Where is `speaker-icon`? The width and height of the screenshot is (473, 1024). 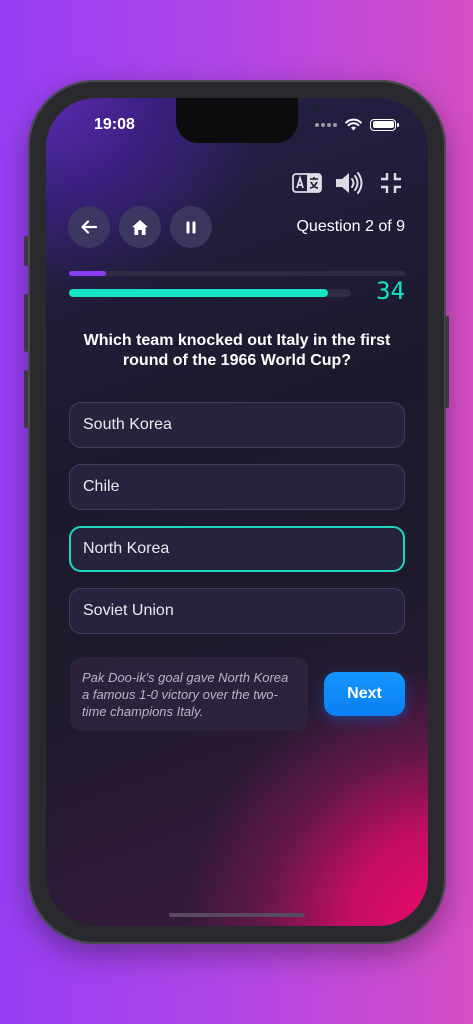 speaker-icon is located at coordinates (349, 183).